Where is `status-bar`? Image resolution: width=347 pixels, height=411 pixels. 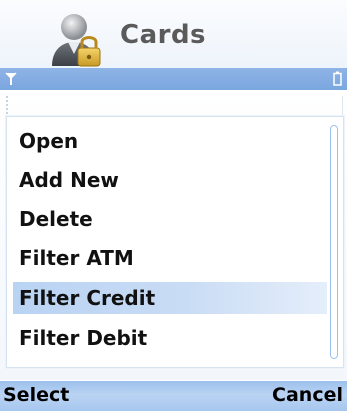
status-bar is located at coordinates (173, 79).